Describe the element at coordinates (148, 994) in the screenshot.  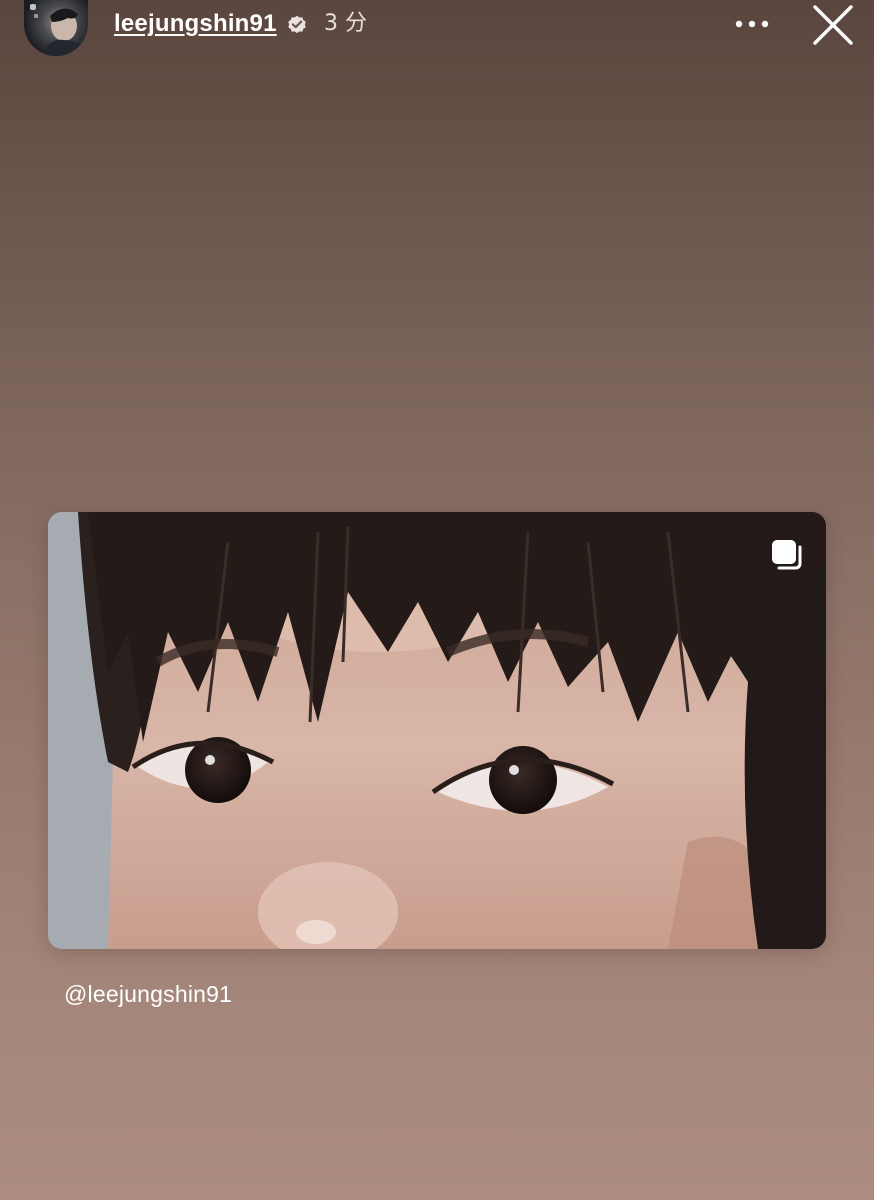
I see `mention-sticker: @leejungshin91` at that location.